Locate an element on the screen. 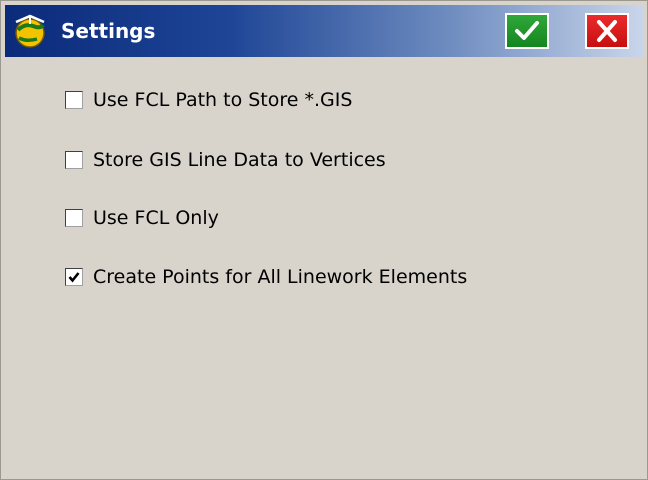 Image resolution: width=648 pixels, height=480 pixels. title-bar: Settings is located at coordinates (324, 31).